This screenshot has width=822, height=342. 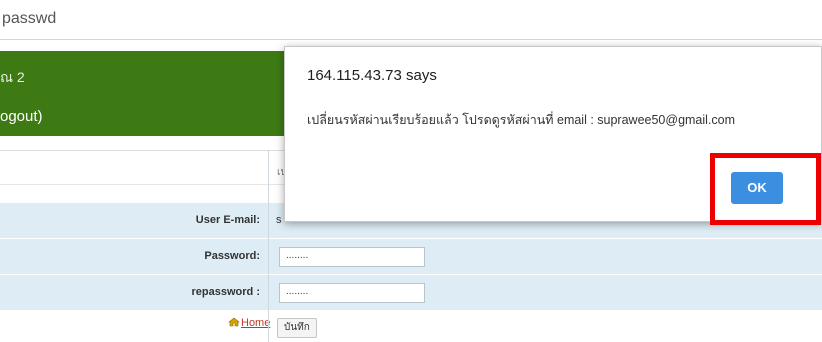 I want to click on logout-link: ogout), so click(x=21, y=116).